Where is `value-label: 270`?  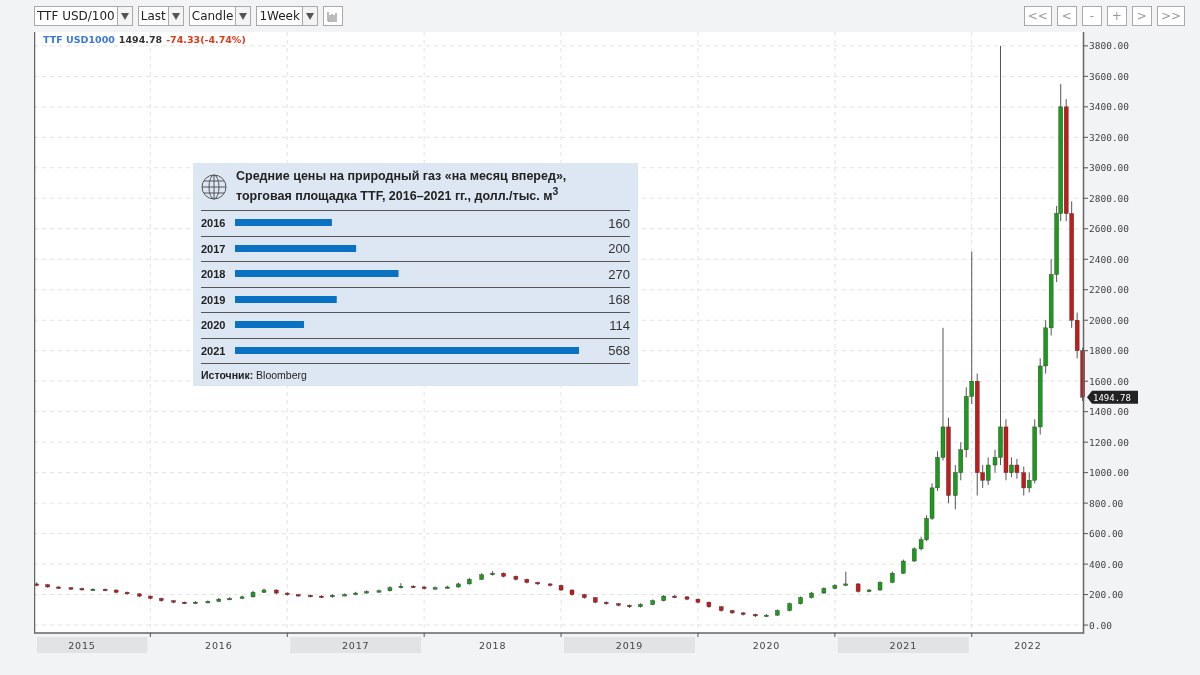 value-label: 270 is located at coordinates (618, 274).